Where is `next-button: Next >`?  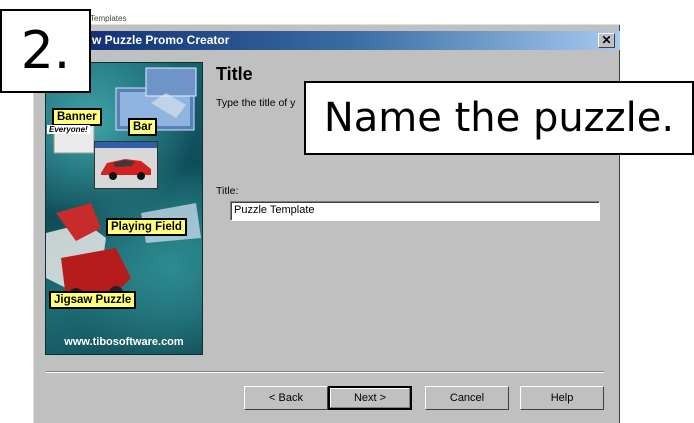
next-button: Next > is located at coordinates (370, 398).